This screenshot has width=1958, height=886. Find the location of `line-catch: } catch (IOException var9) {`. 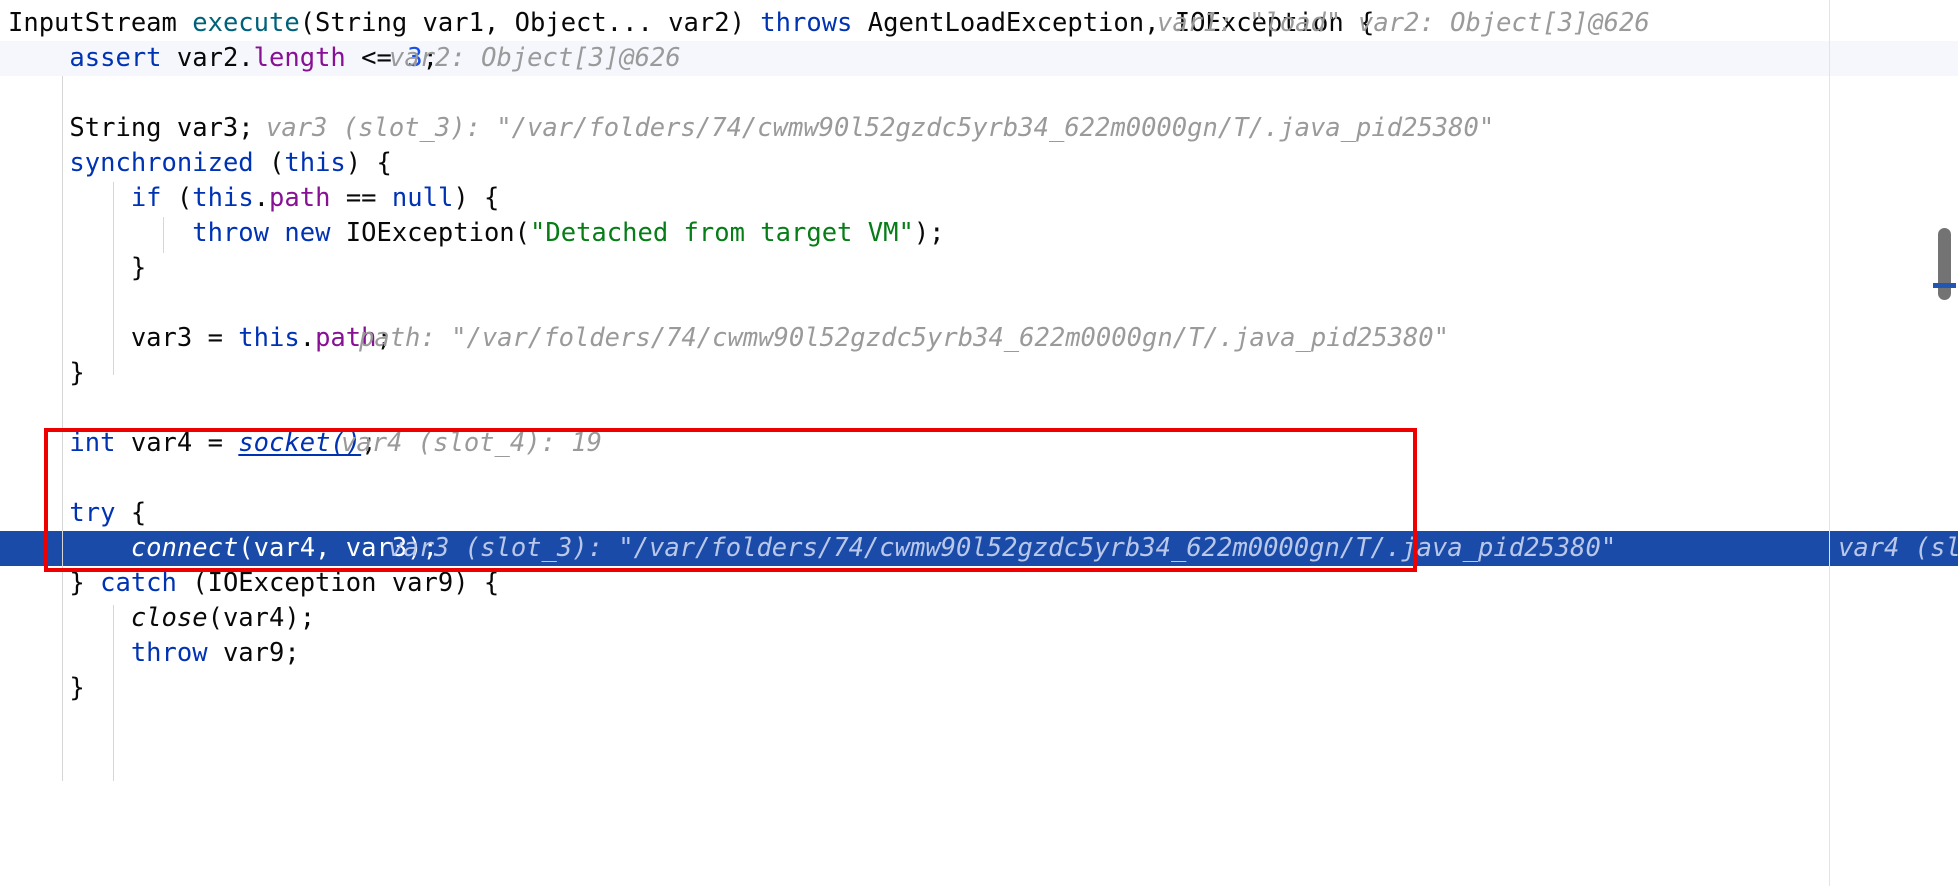

line-catch: } catch (IOException var9) { is located at coordinates (979, 583).